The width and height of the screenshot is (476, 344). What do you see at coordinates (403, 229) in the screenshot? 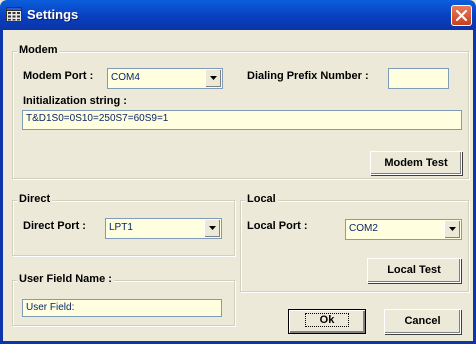
I see `local-port-select: COM2` at bounding box center [403, 229].